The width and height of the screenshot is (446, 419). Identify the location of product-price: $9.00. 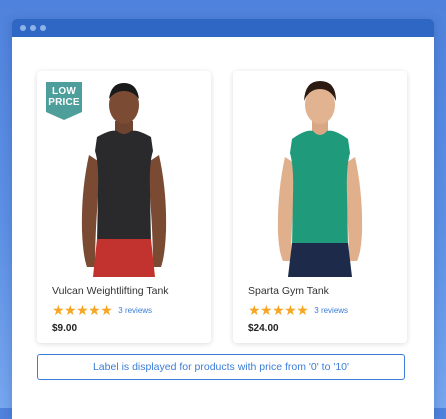
(65, 328).